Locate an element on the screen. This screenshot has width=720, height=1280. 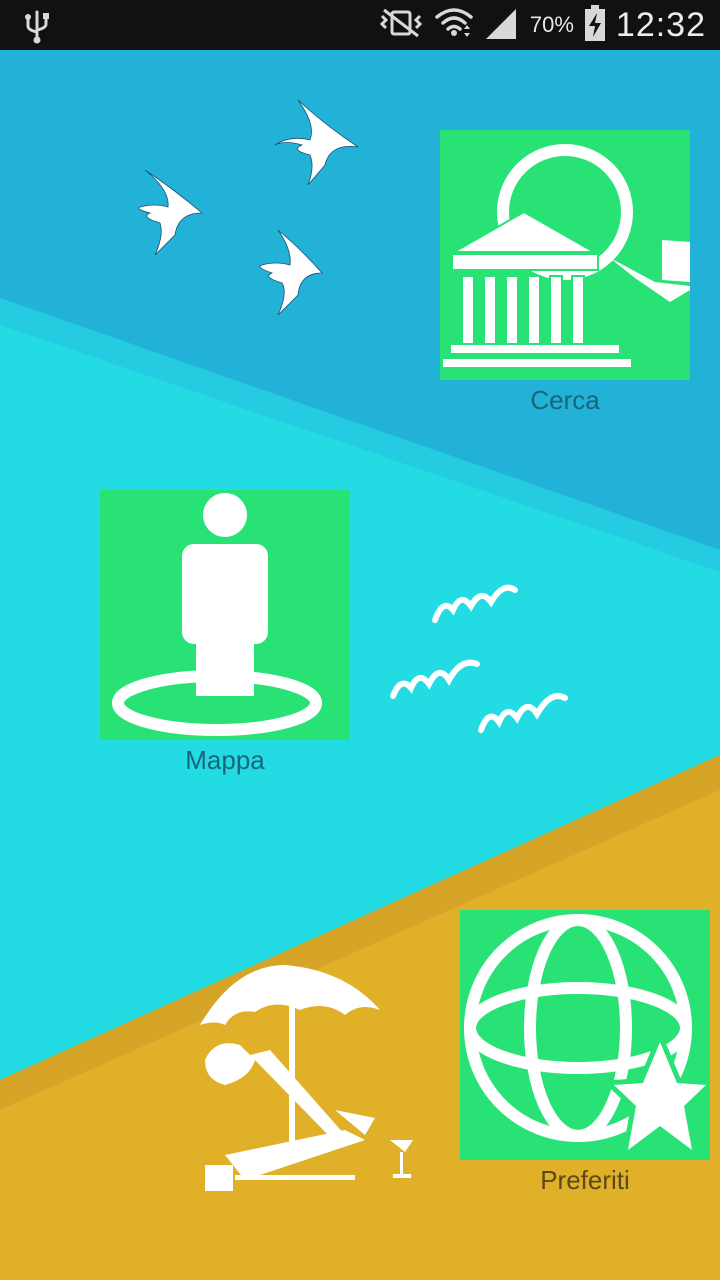
globe-star-icon is located at coordinates (587, 1034).